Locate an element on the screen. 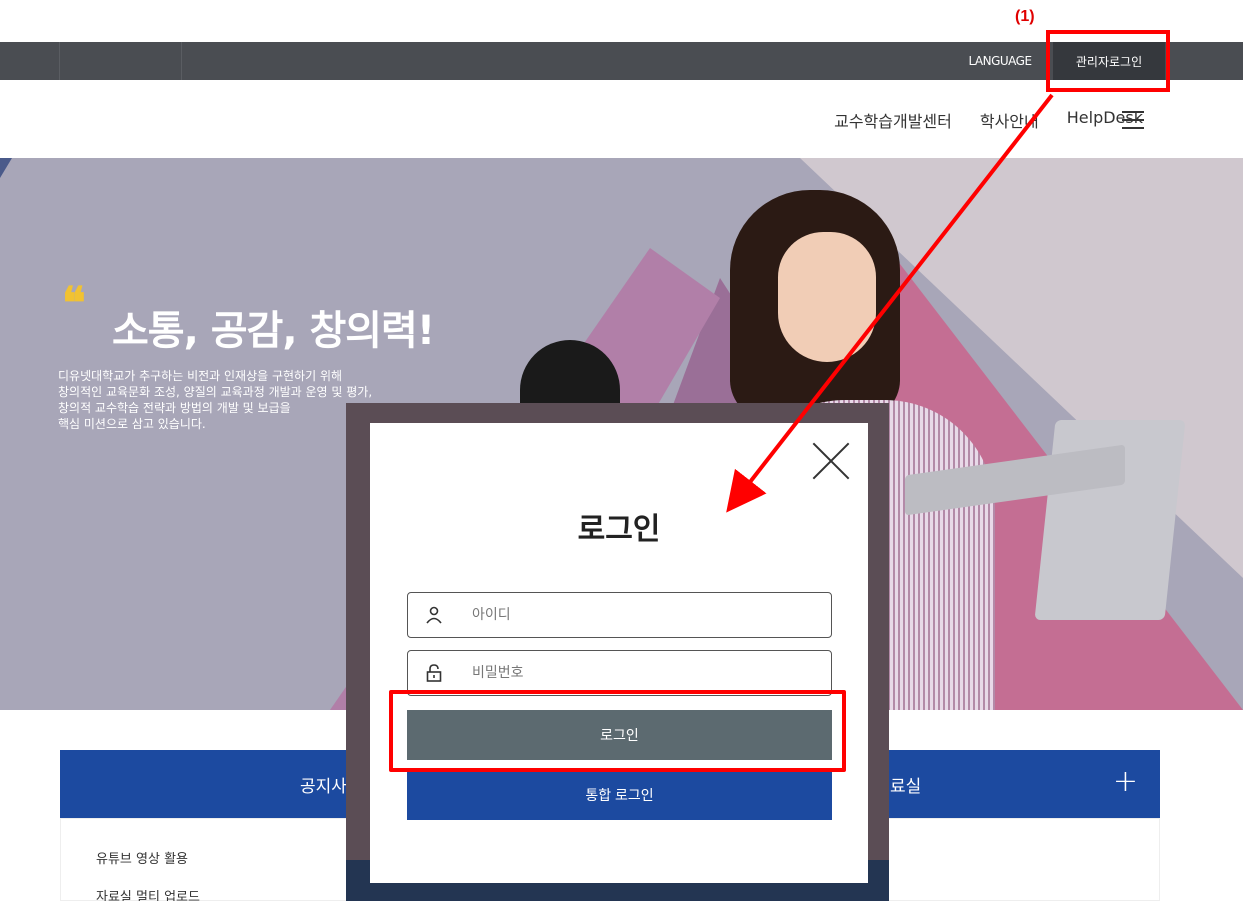  language-button: LANGUAGE is located at coordinates (1000, 61).